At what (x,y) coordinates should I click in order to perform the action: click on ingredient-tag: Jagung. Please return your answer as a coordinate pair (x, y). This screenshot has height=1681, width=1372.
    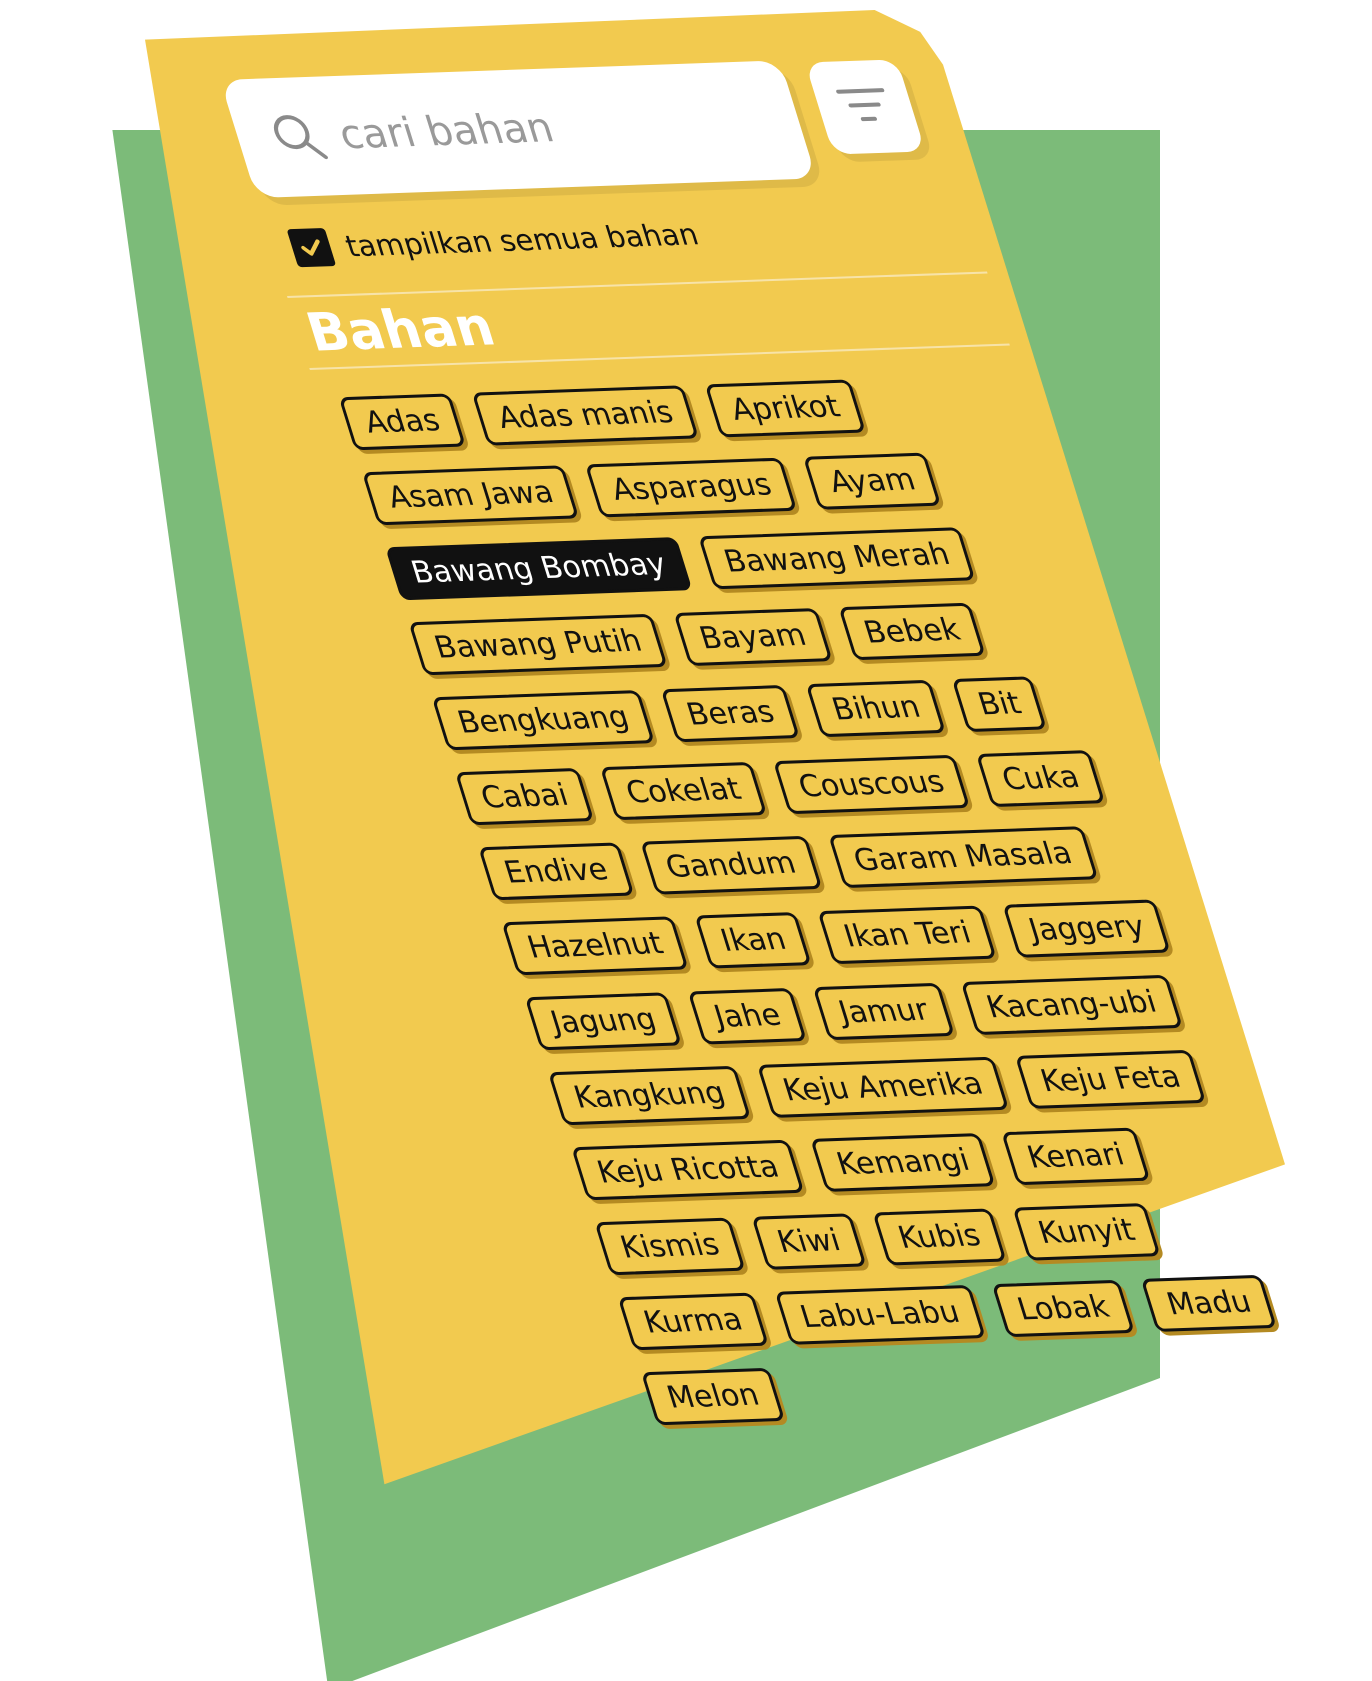
    Looking at the image, I should click on (603, 1021).